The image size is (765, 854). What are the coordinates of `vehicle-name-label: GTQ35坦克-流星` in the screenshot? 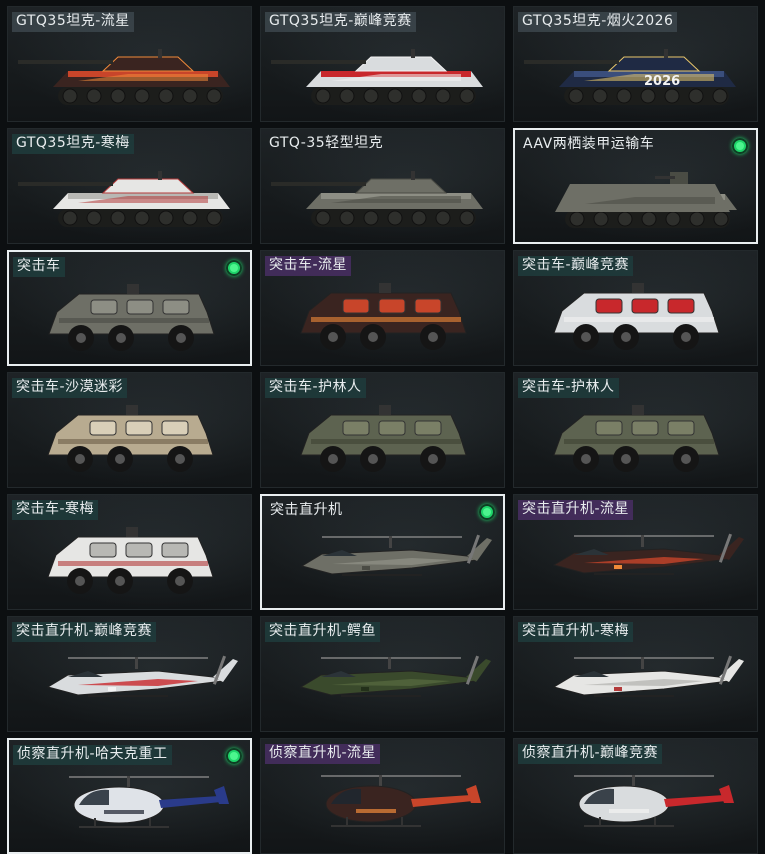 It's located at (73, 22).